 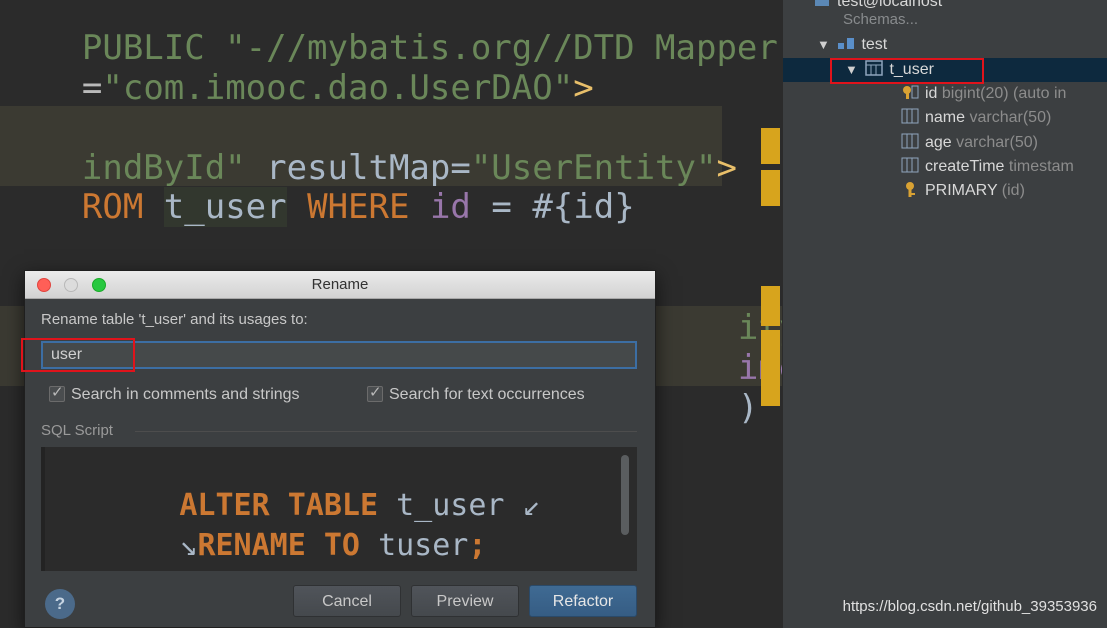 I want to click on cancel-button: Cancel, so click(x=347, y=601).